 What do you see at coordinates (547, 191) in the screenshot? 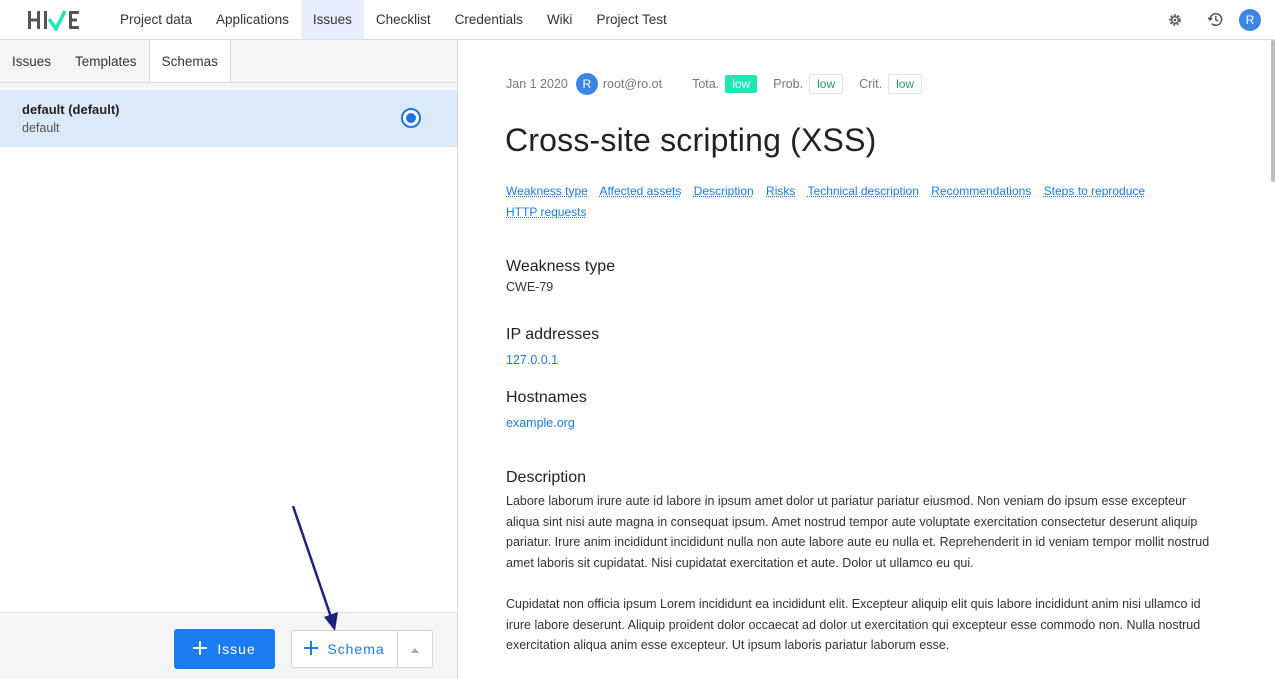
I see `toc-weakness-type: Weakness type` at bounding box center [547, 191].